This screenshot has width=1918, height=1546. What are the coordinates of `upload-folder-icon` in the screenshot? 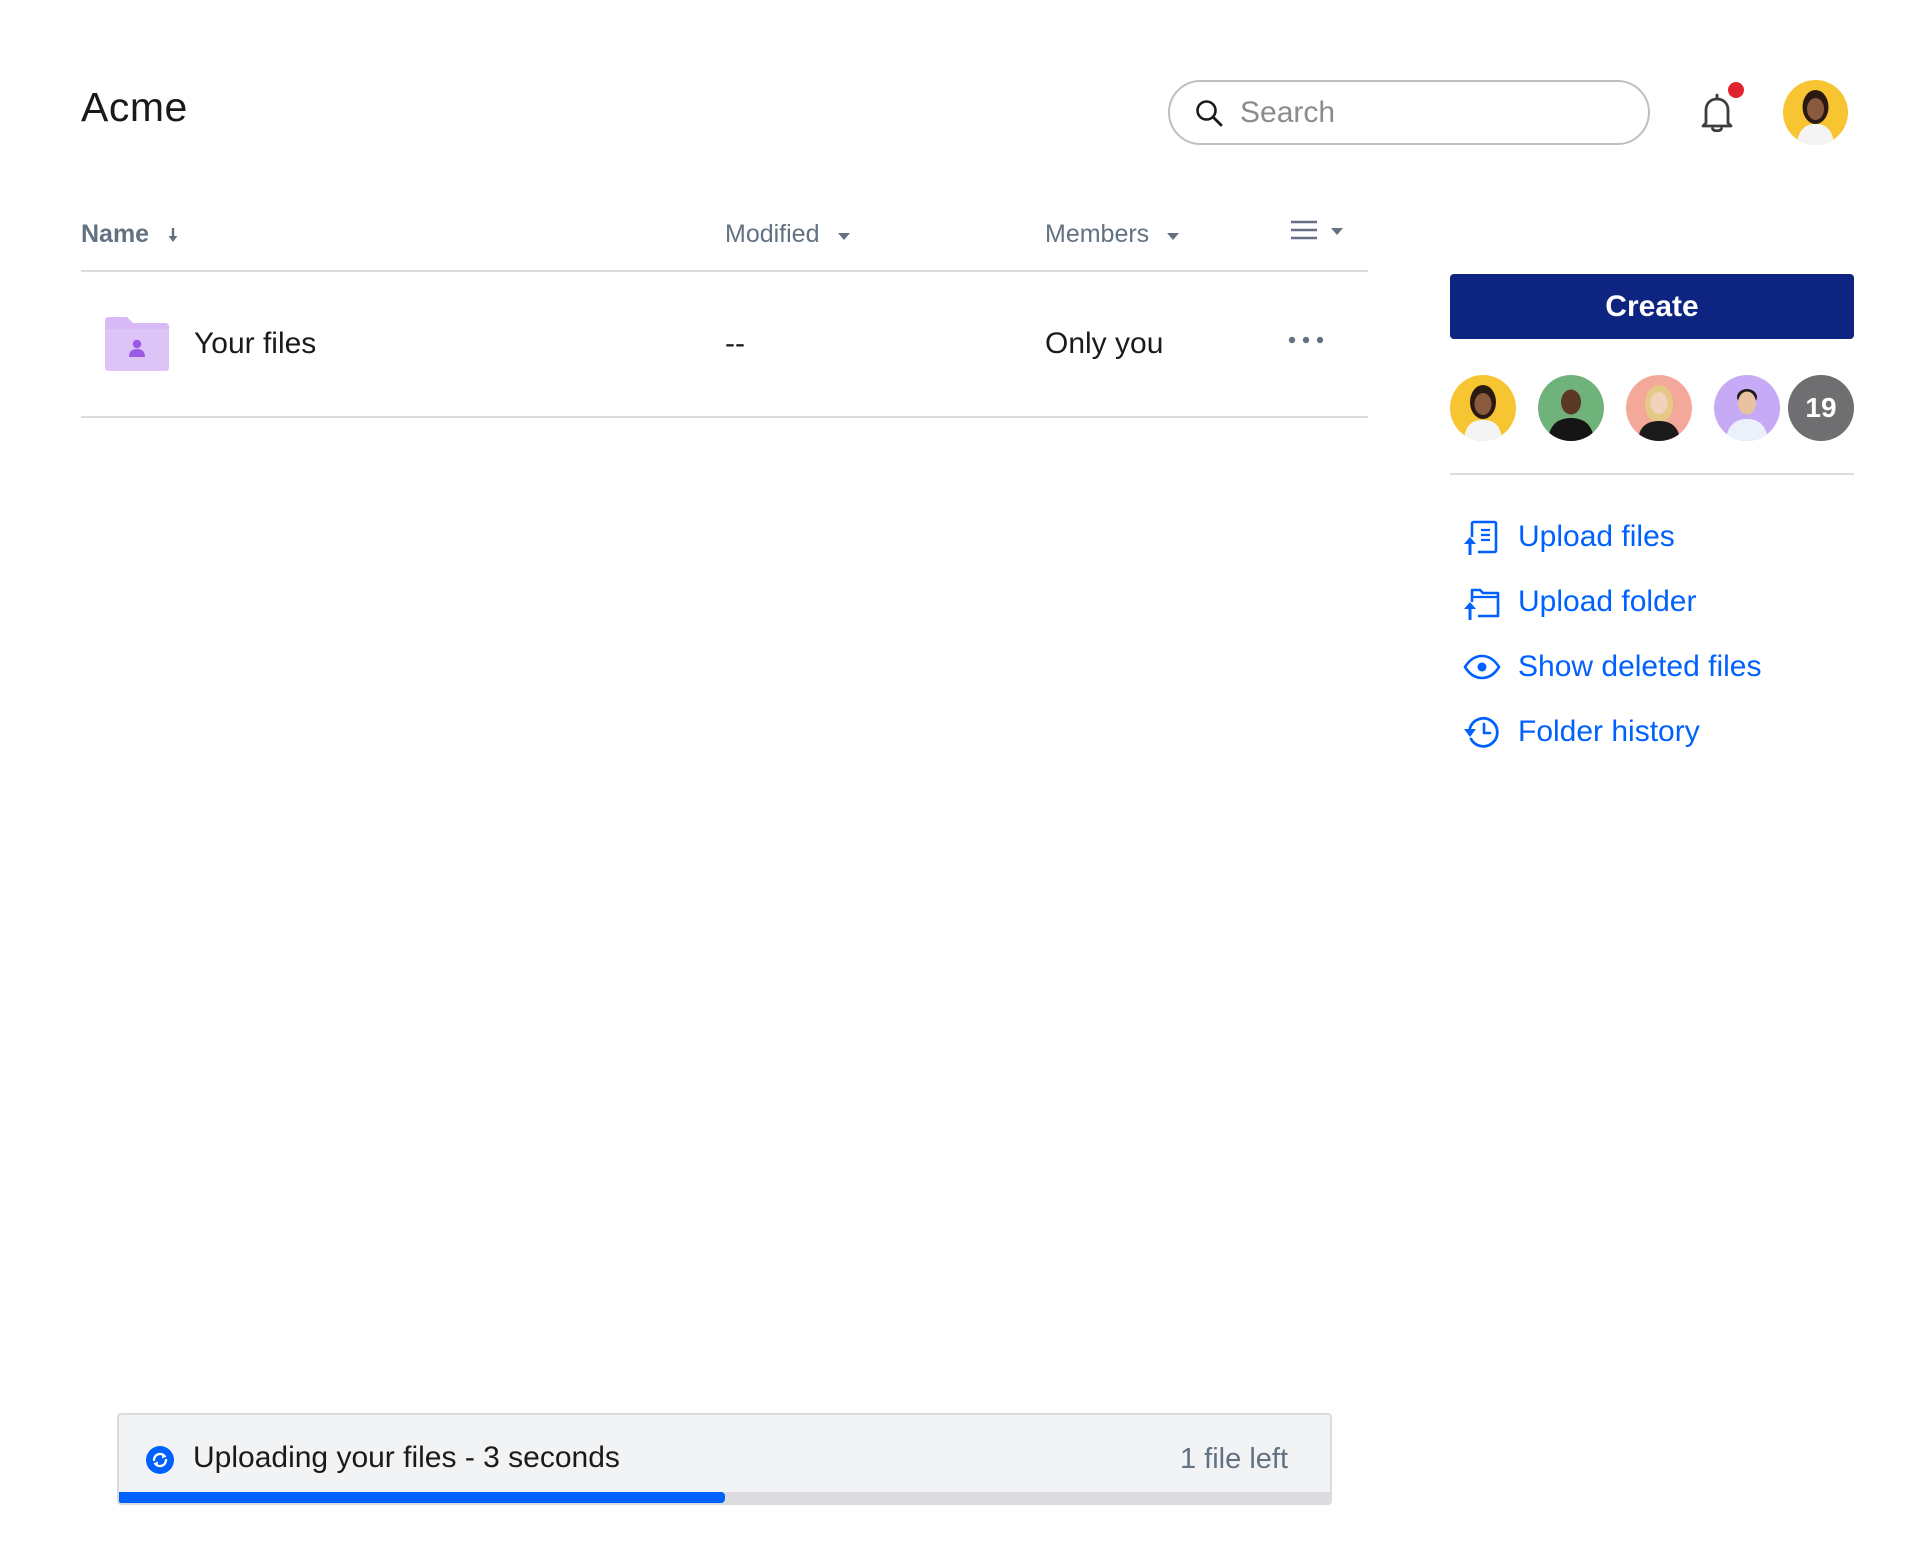 It's located at (1482, 604).